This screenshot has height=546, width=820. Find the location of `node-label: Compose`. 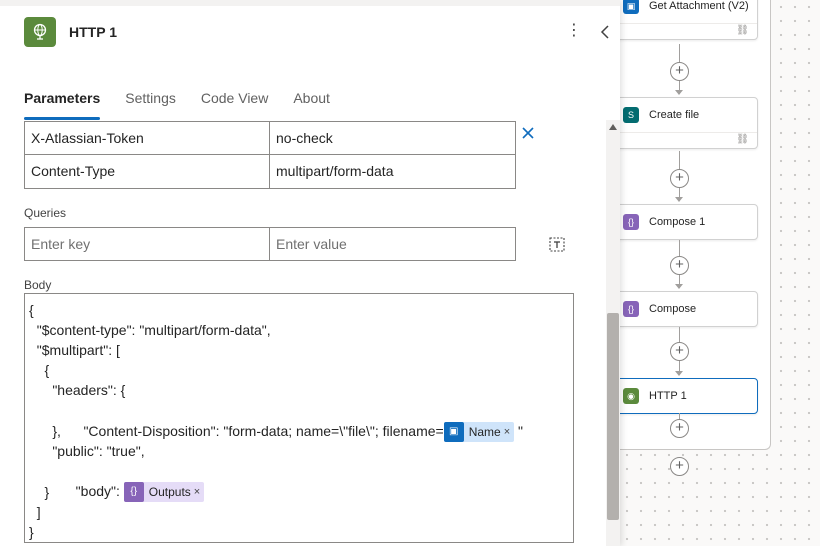

node-label: Compose is located at coordinates (673, 309).